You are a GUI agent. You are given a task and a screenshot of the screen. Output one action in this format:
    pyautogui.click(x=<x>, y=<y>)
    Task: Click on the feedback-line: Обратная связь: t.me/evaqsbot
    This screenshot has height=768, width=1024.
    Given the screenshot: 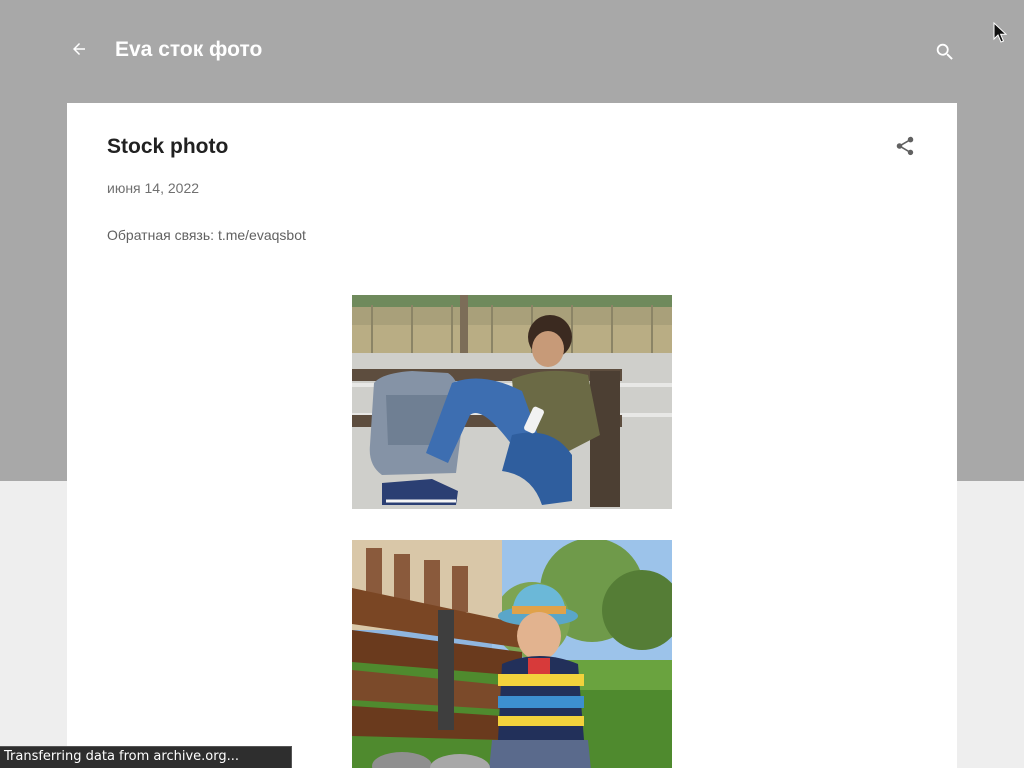 What is the action you would take?
    pyautogui.click(x=206, y=235)
    